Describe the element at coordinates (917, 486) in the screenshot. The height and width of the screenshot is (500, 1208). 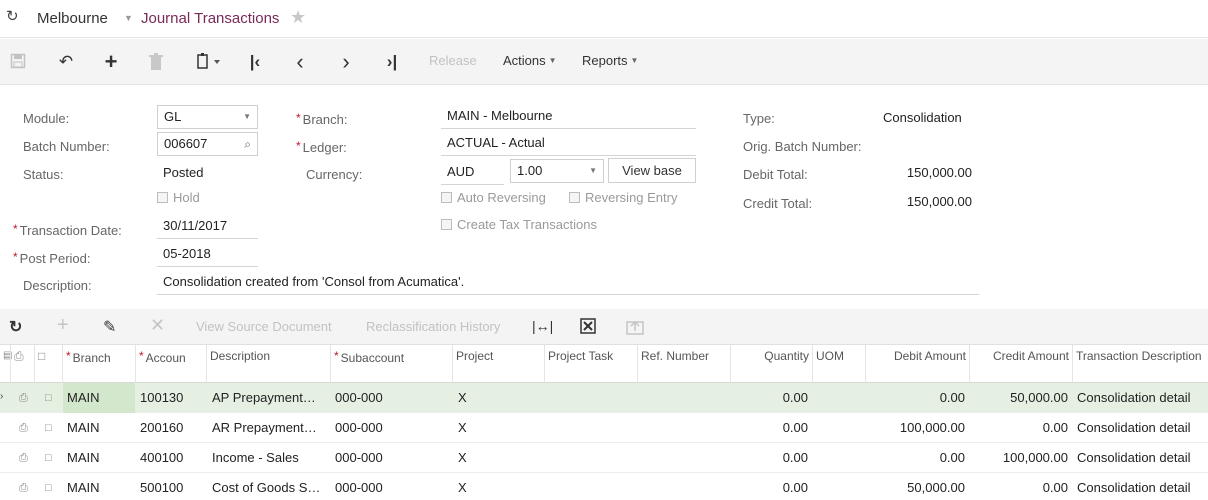
I see `debit-amount-cell: 50,000.00` at that location.